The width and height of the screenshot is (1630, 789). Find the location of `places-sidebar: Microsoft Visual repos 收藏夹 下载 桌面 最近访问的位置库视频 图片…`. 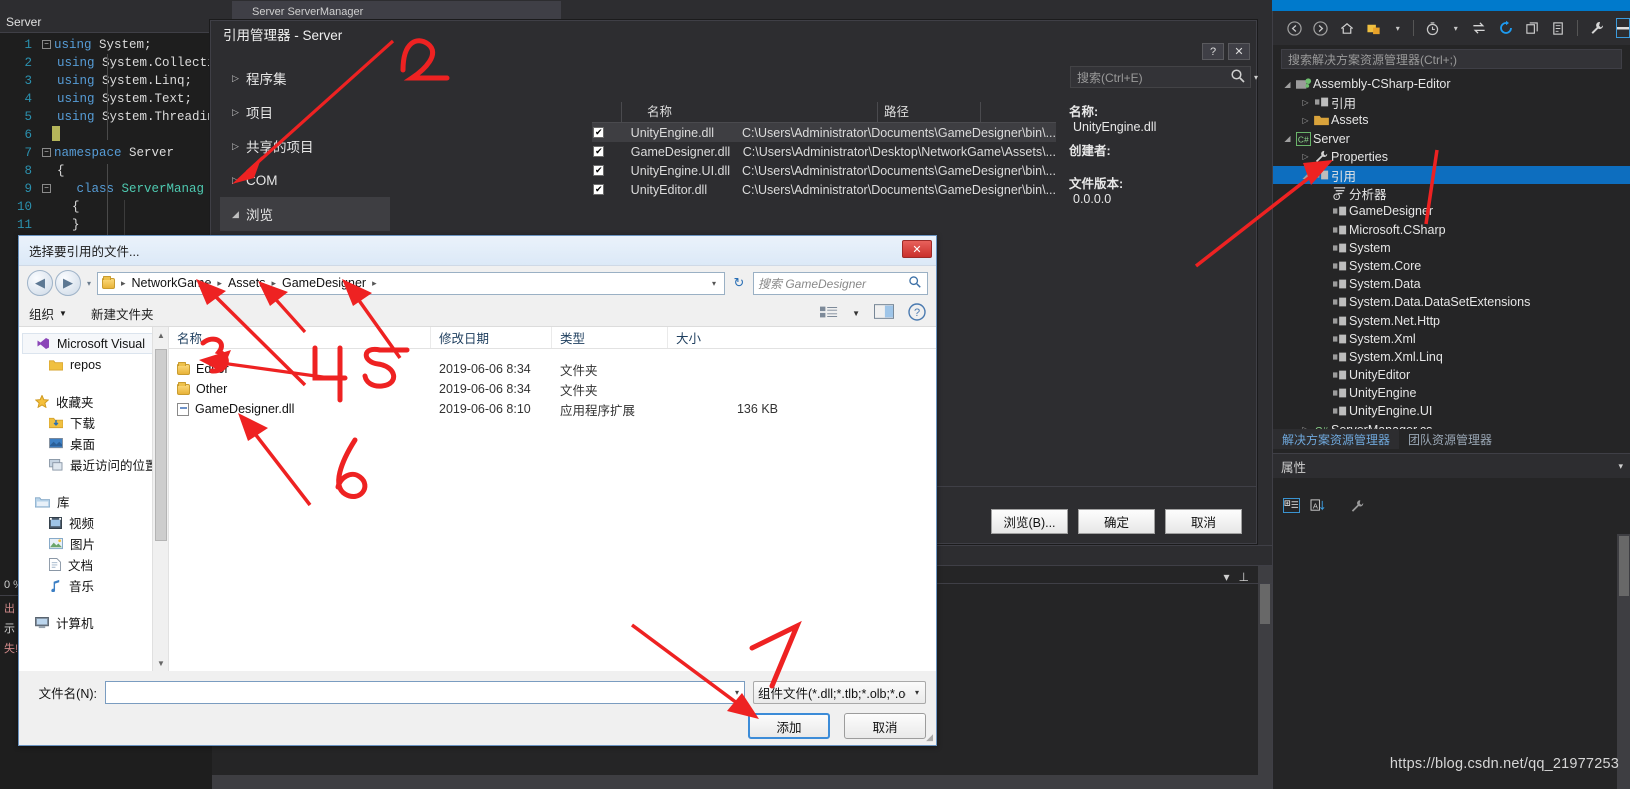

places-sidebar: Microsoft Visual repos 收藏夹 下载 桌面 最近访问的位置库视频 图片… is located at coordinates (94, 499).